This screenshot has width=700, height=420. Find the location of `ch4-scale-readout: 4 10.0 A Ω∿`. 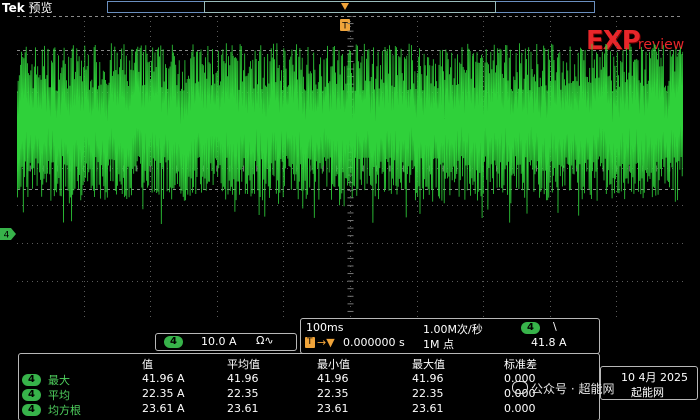

ch4-scale-readout: 4 10.0 A Ω∿ is located at coordinates (226, 342).